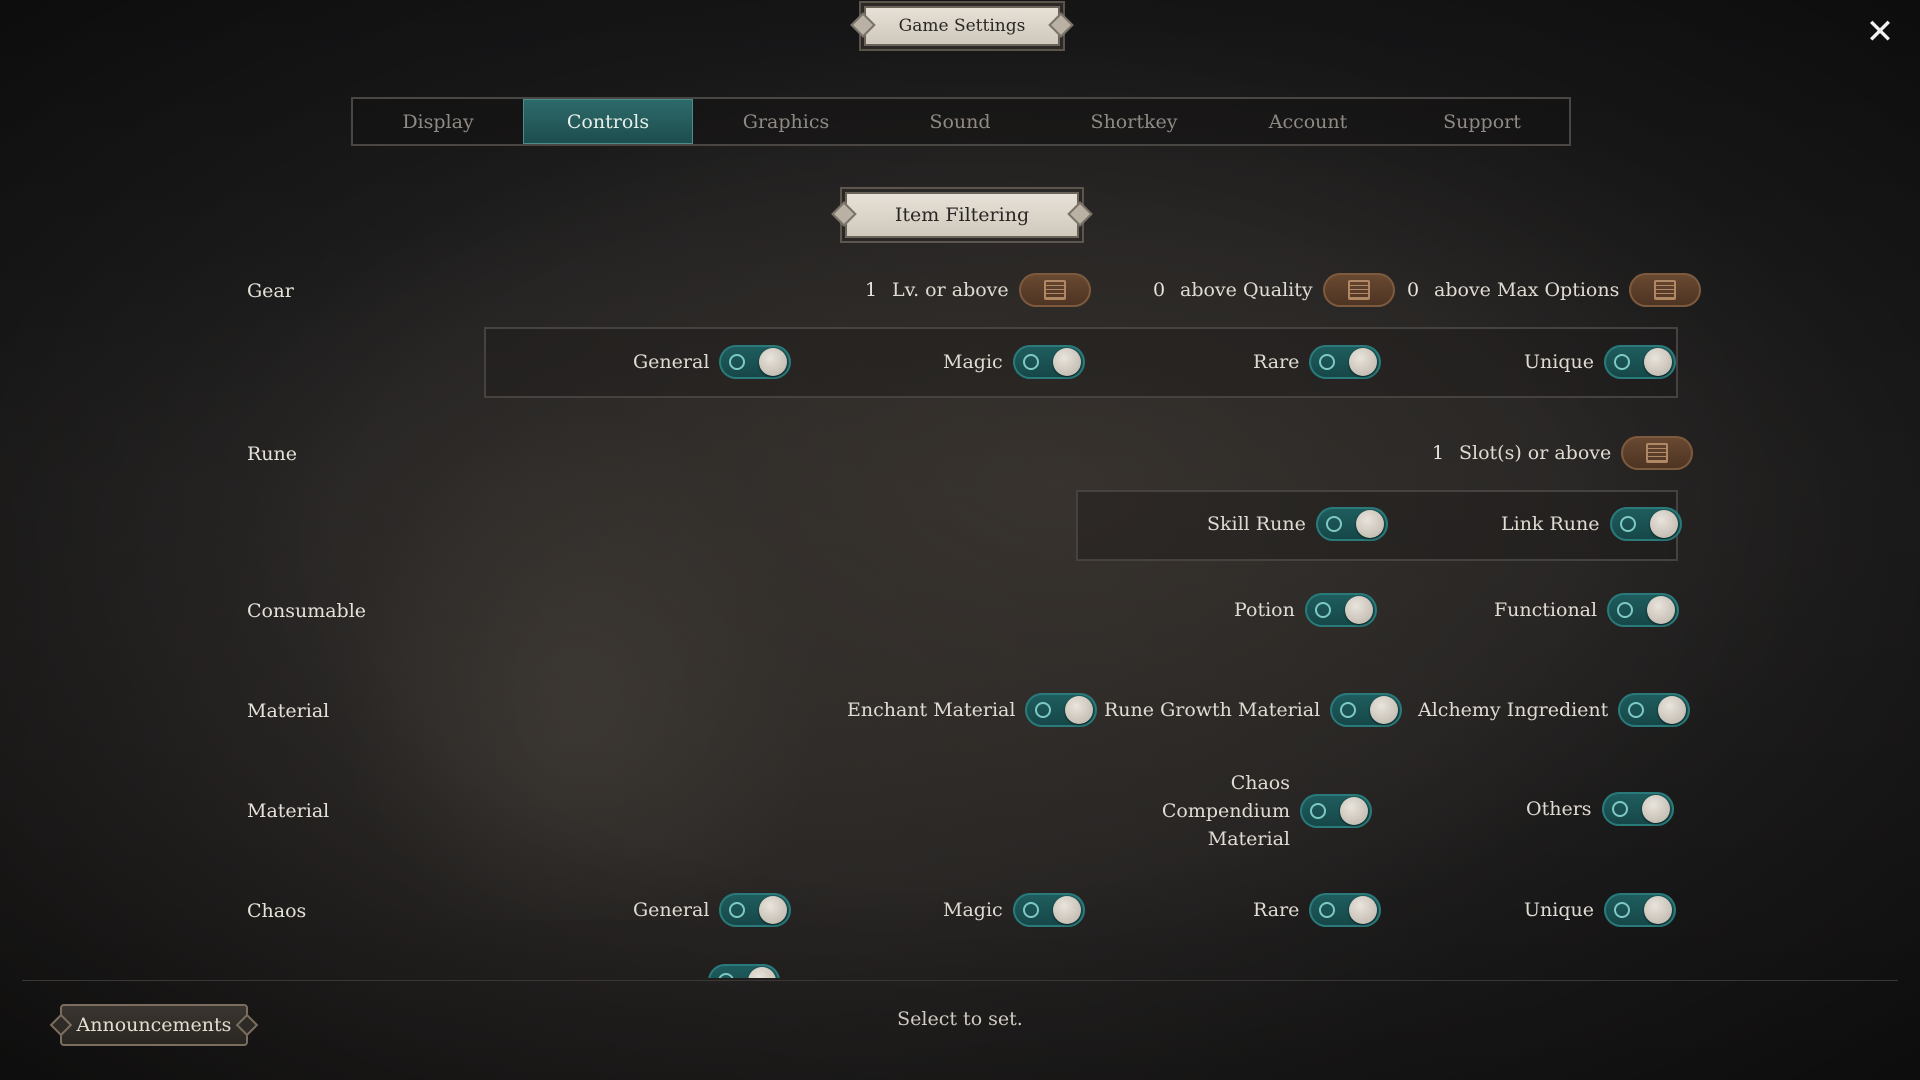 The width and height of the screenshot is (1920, 1080). Describe the element at coordinates (1559, 910) in the screenshot. I see `chaos-unique-label: Unique` at that location.